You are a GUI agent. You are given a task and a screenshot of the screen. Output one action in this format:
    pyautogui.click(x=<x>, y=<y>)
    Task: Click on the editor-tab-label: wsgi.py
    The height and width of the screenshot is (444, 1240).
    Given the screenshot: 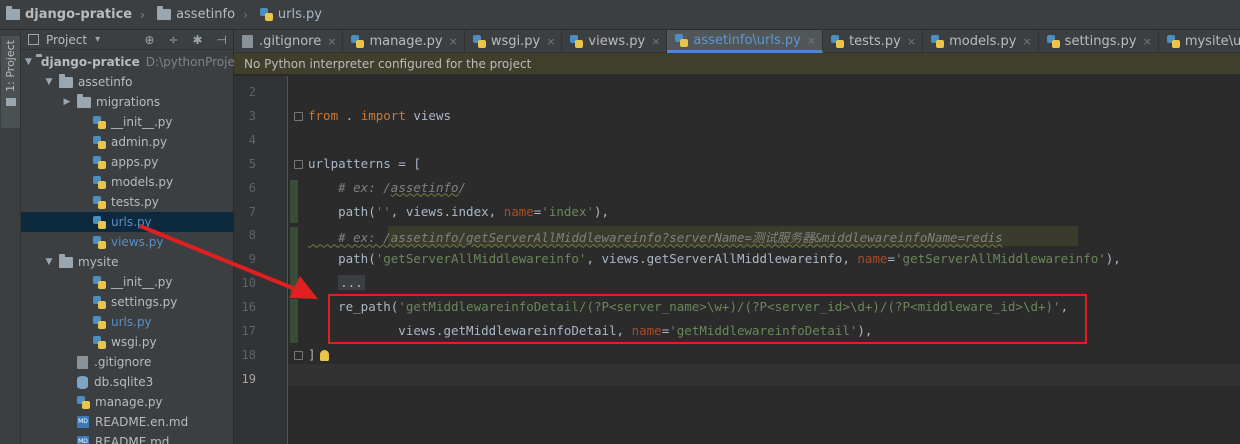 What is the action you would take?
    pyautogui.click(x=515, y=41)
    